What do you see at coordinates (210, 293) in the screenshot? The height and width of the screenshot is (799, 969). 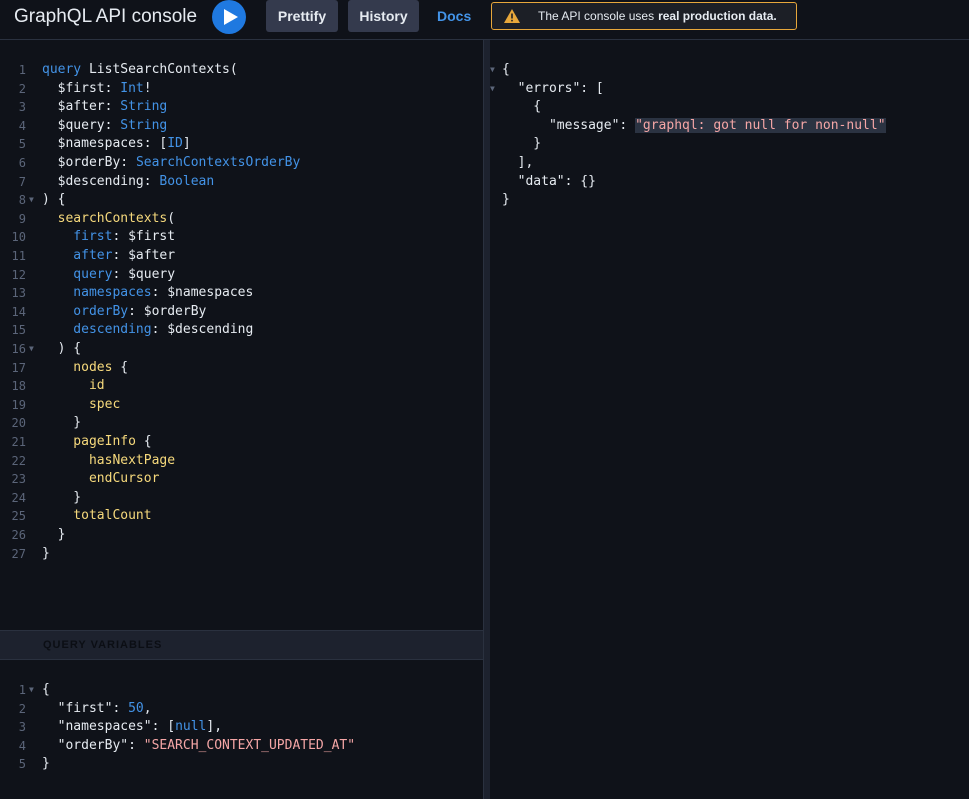 I see `code-token: $namespaces` at bounding box center [210, 293].